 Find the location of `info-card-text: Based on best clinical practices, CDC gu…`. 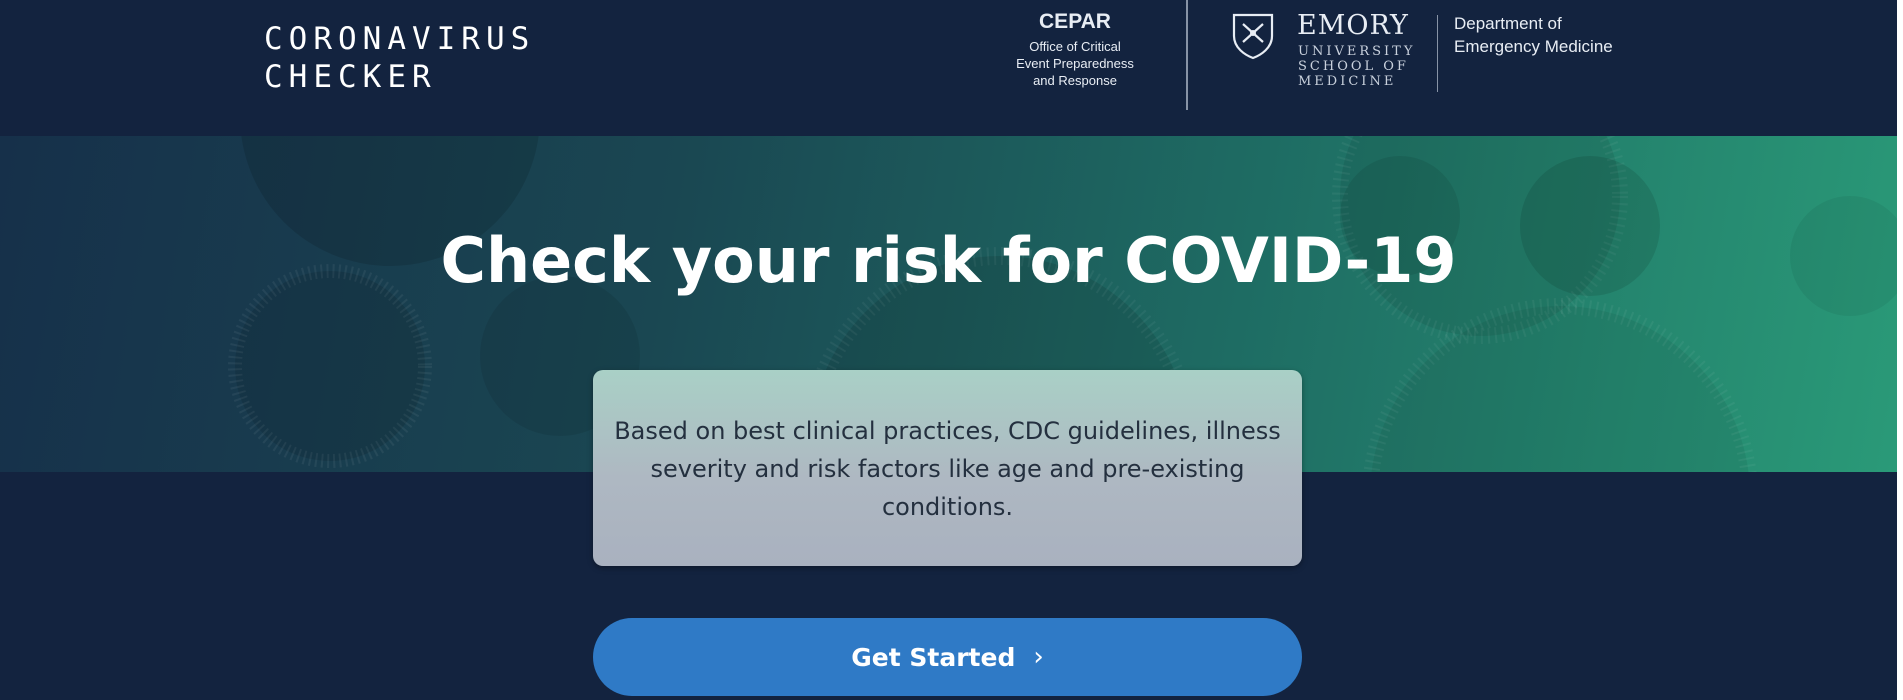

info-card-text: Based on best clinical practices, CDC gu… is located at coordinates (947, 469).